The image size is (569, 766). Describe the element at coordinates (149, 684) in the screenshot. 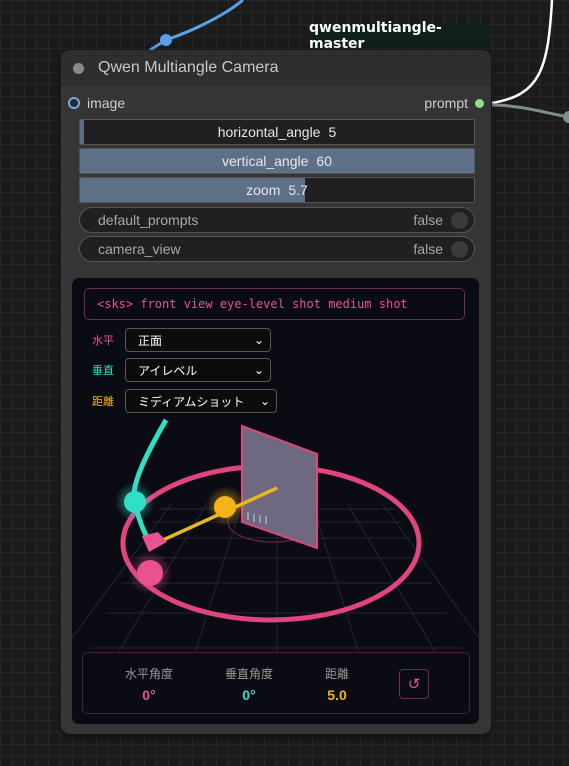

I see `stat-horizontal: 水平角度 0°` at that location.